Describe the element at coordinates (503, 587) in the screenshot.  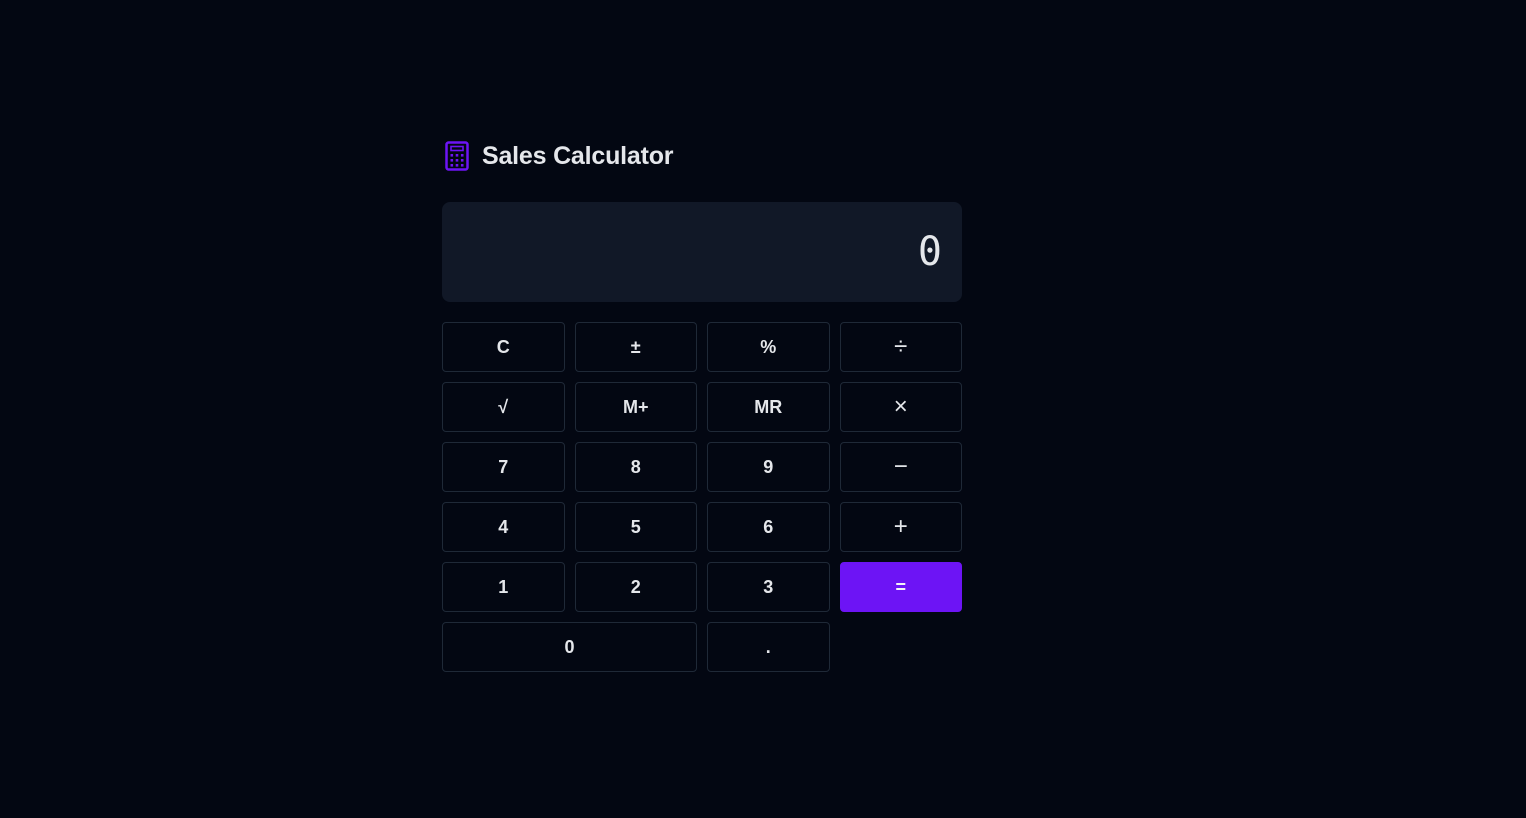
I see `digit-1-button: 1` at that location.